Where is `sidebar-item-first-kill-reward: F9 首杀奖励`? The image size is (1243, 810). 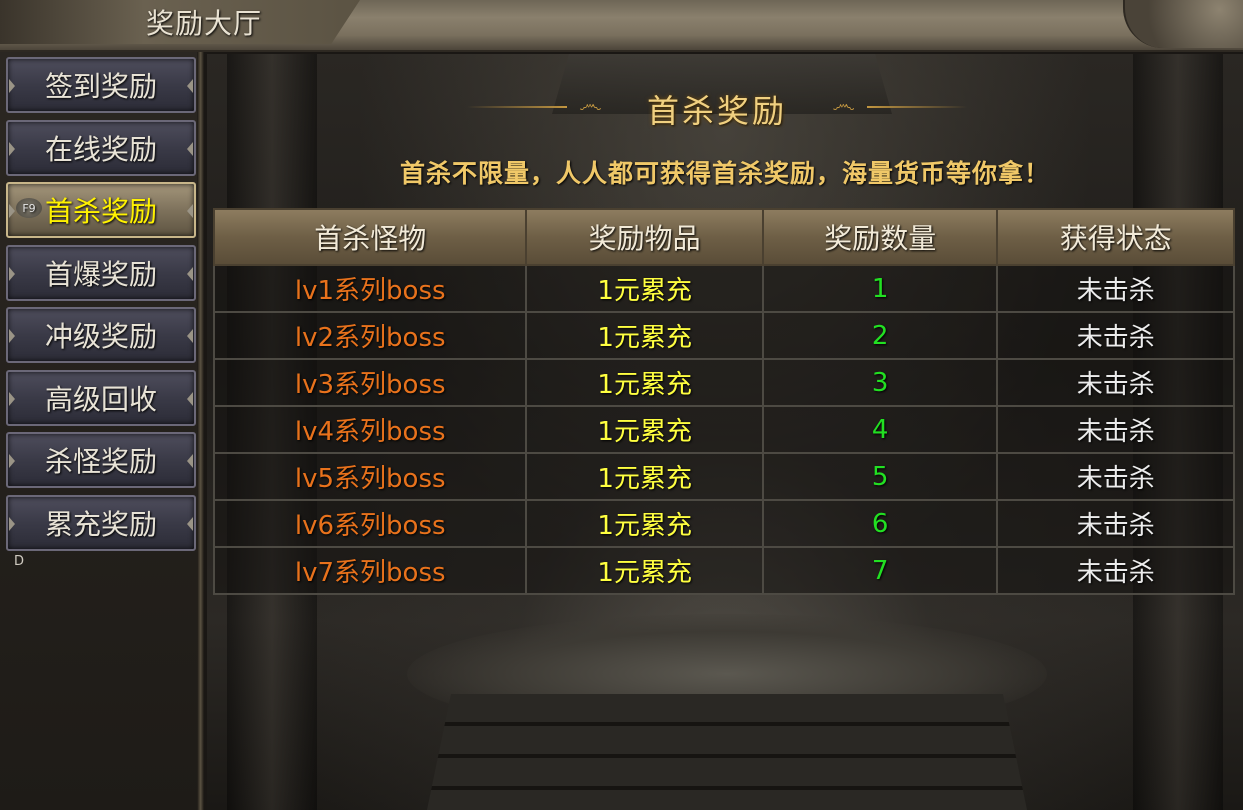 sidebar-item-first-kill-reward: F9 首杀奖励 is located at coordinates (101, 210).